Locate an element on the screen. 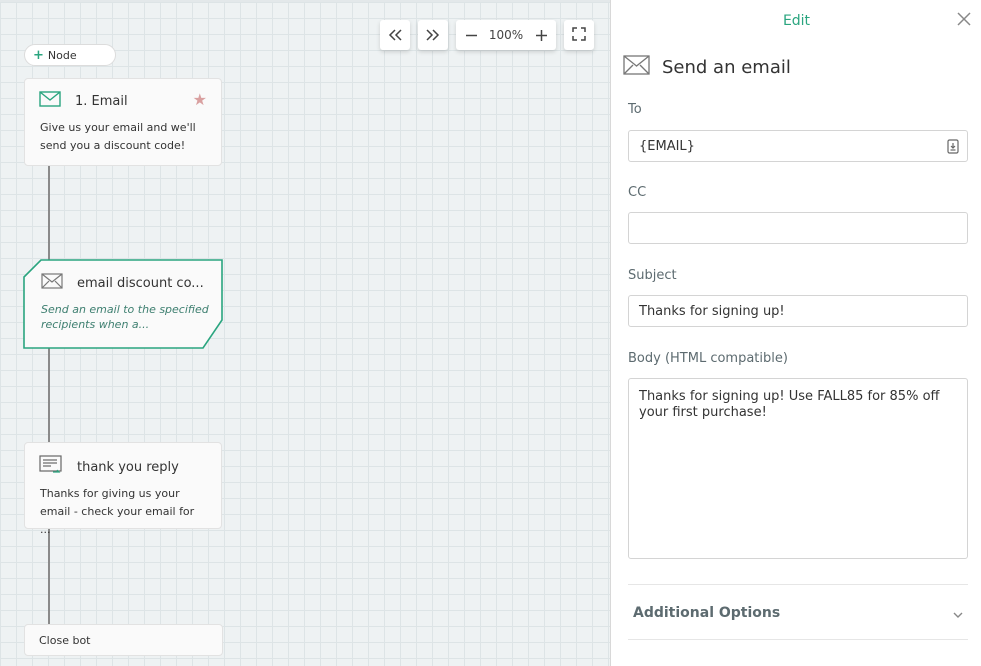 This screenshot has height=666, width=981. zoom-out-button is located at coordinates (471, 35).